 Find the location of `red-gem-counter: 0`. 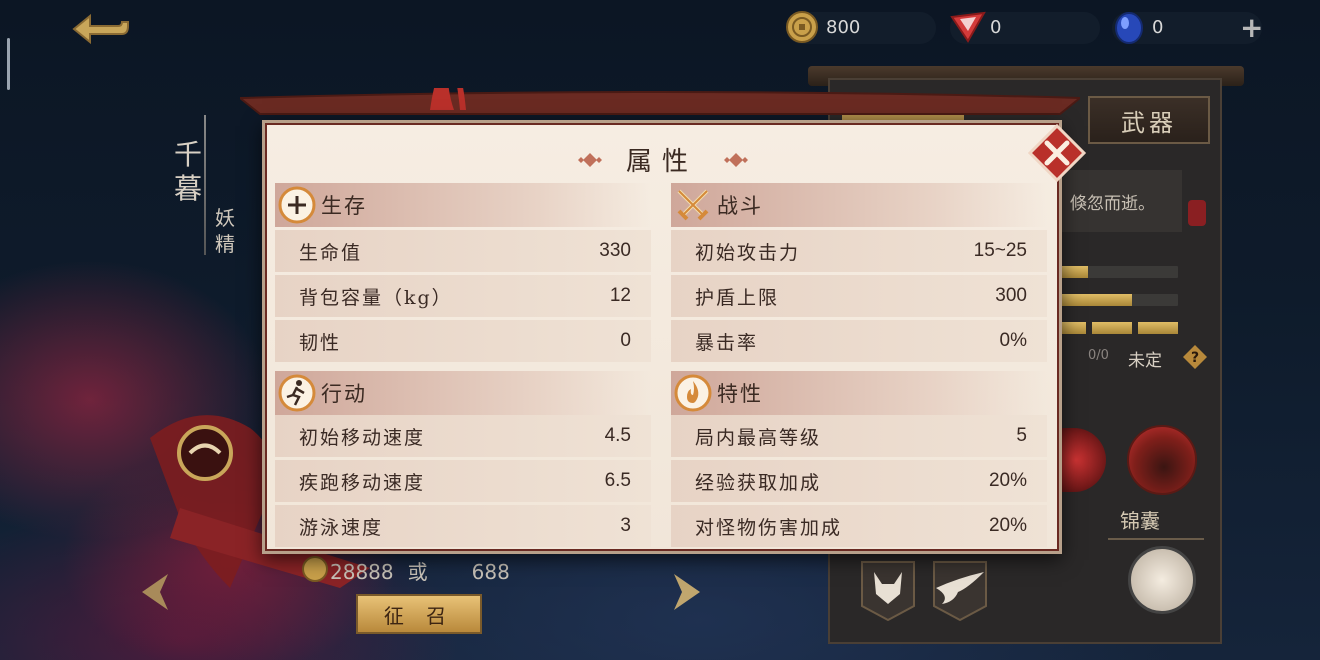

red-gem-counter: 0 is located at coordinates (1025, 27).